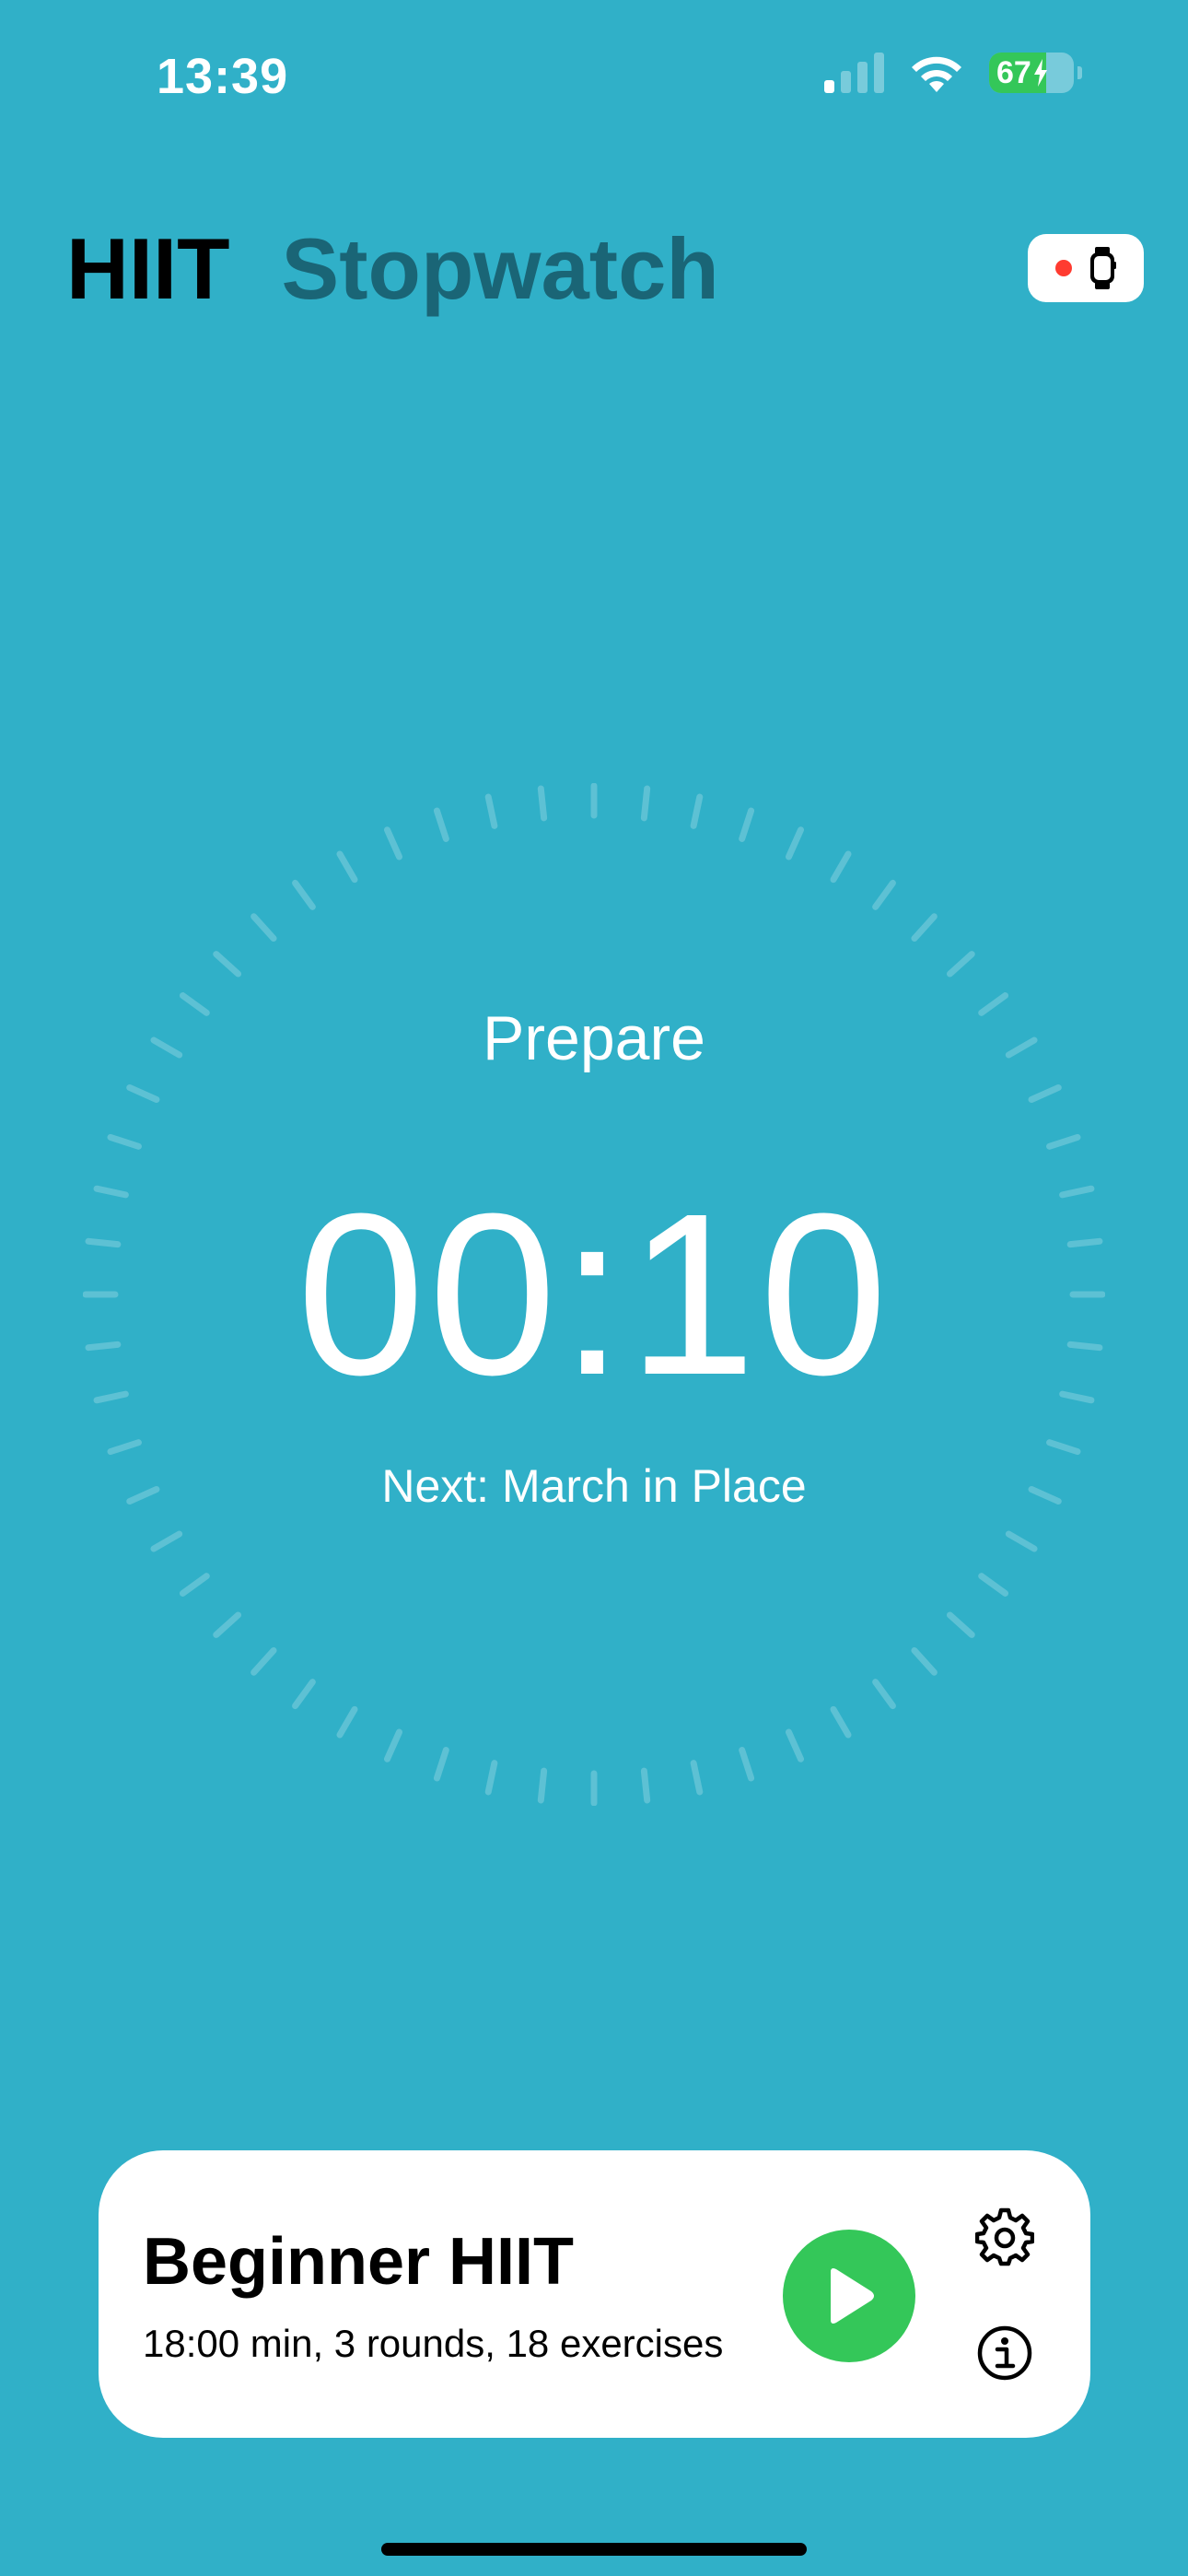 The width and height of the screenshot is (1188, 2576). I want to click on next-exercise-label: Next: March in Place, so click(594, 1486).